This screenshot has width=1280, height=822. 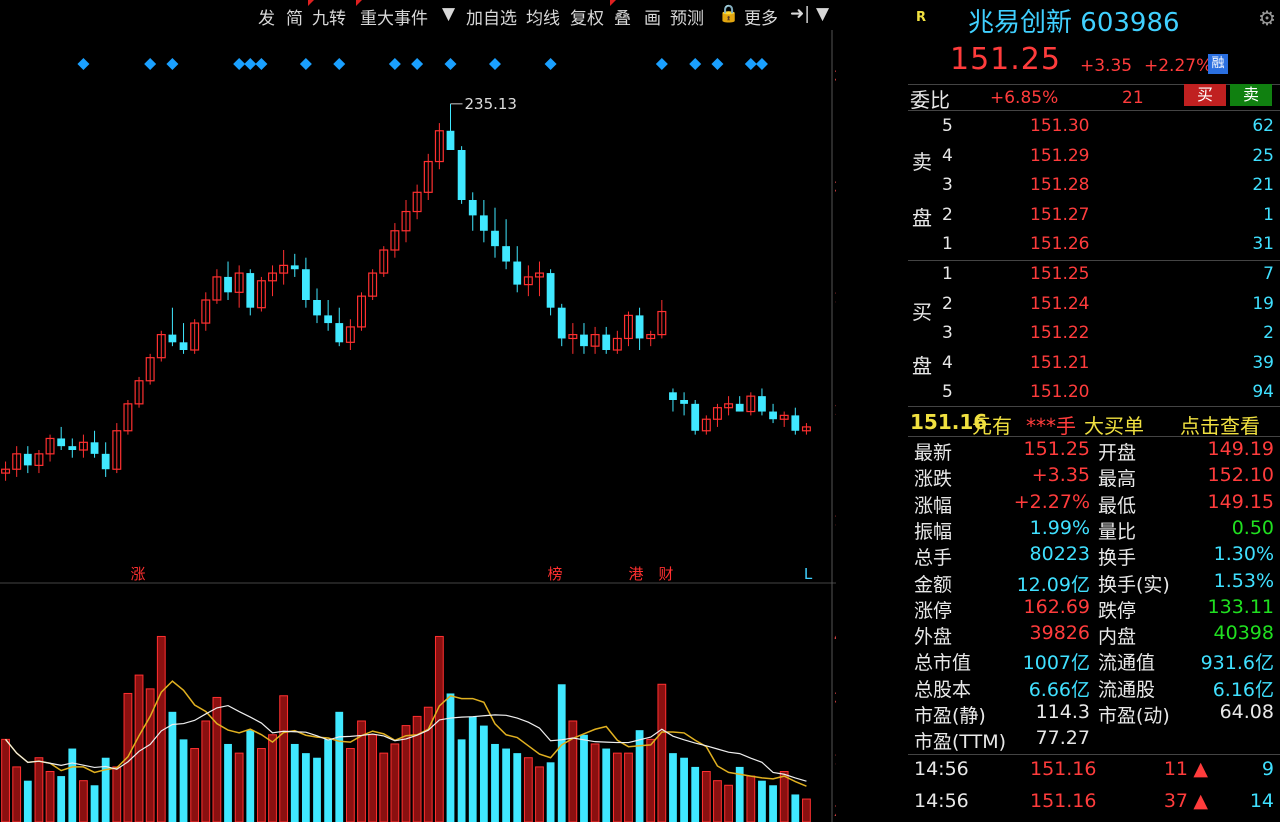 What do you see at coordinates (933, 479) in the screenshot?
I see `quote-label: 涨跌` at bounding box center [933, 479].